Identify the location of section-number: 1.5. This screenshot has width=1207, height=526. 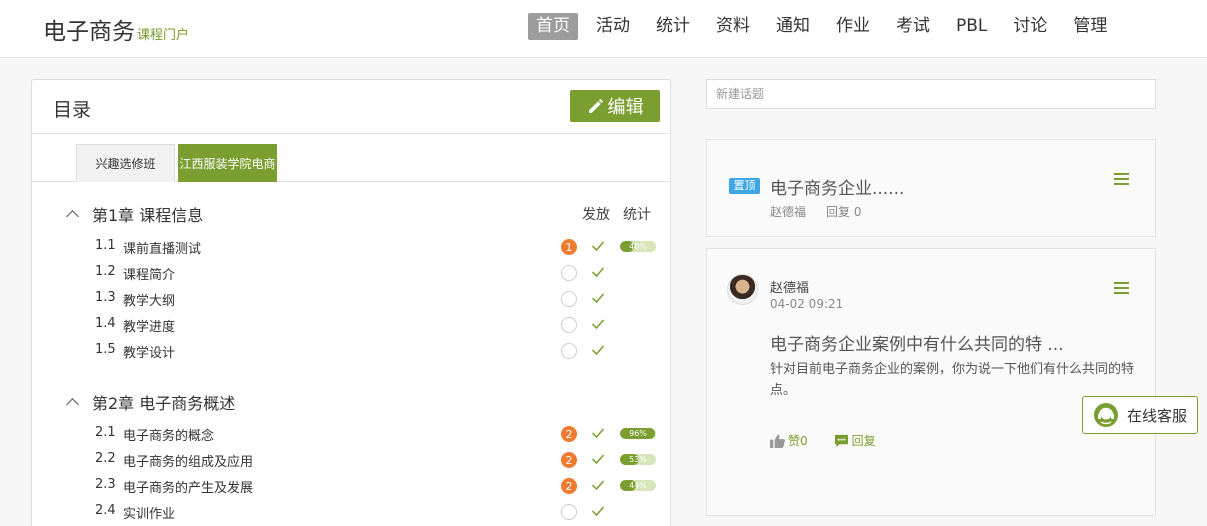
(105, 349).